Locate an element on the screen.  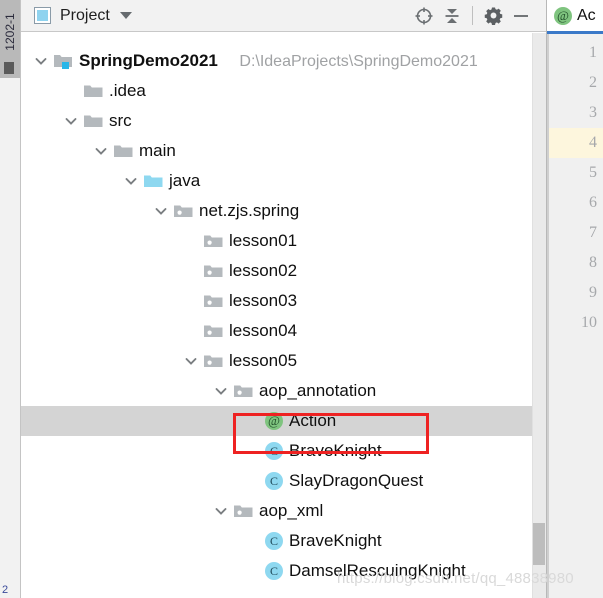
tree-row: aop_xml is located at coordinates (283, 511).